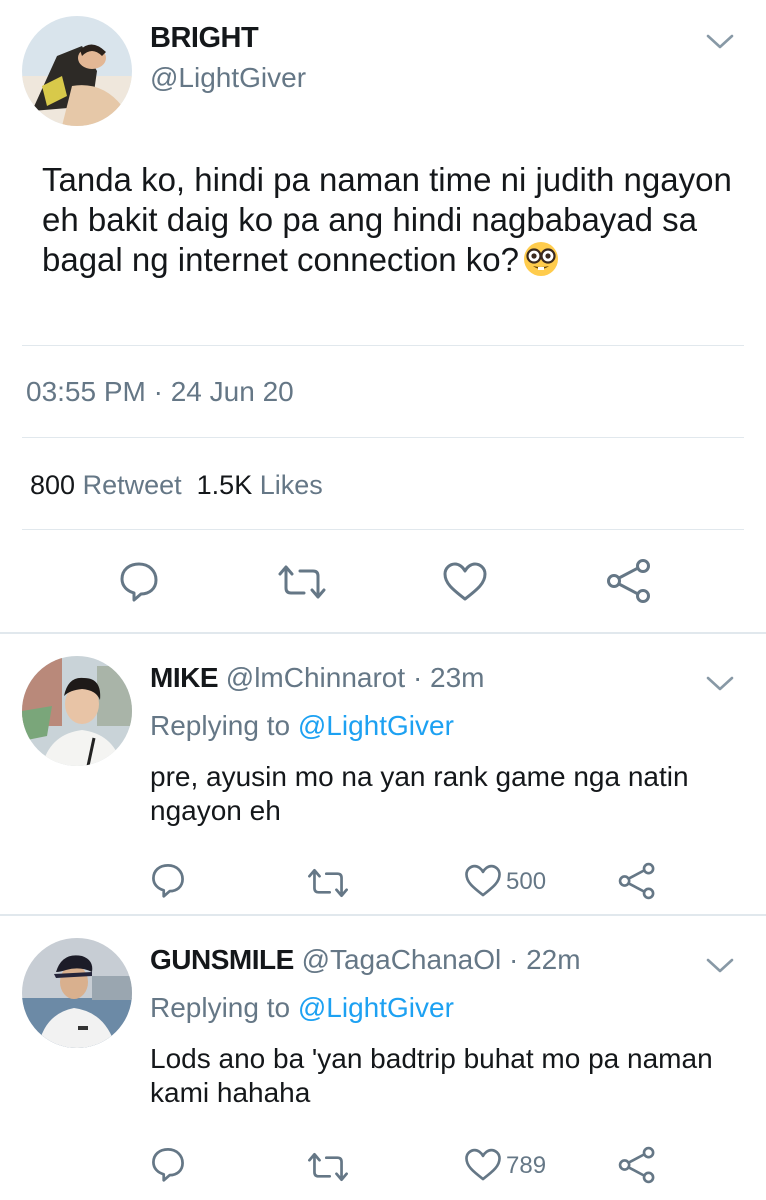 The height and width of the screenshot is (1200, 766). What do you see at coordinates (526, 1165) in the screenshot?
I see `reply-like-count: 789` at bounding box center [526, 1165].